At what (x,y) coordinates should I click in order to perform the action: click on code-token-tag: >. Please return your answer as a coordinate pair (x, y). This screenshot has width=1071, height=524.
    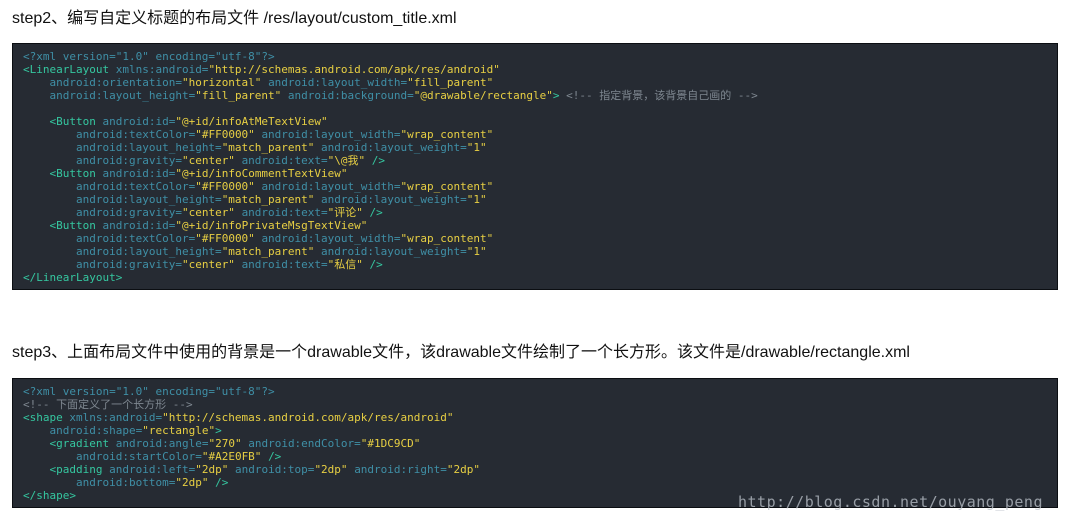
    Looking at the image, I should click on (218, 430).